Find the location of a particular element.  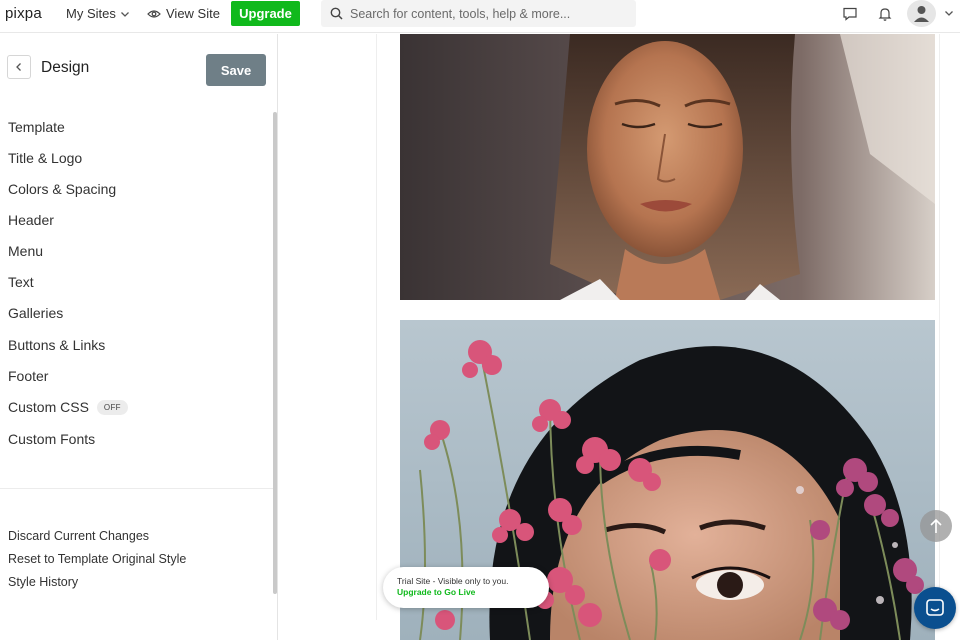

menu-item-label: Galleries is located at coordinates (36, 313).